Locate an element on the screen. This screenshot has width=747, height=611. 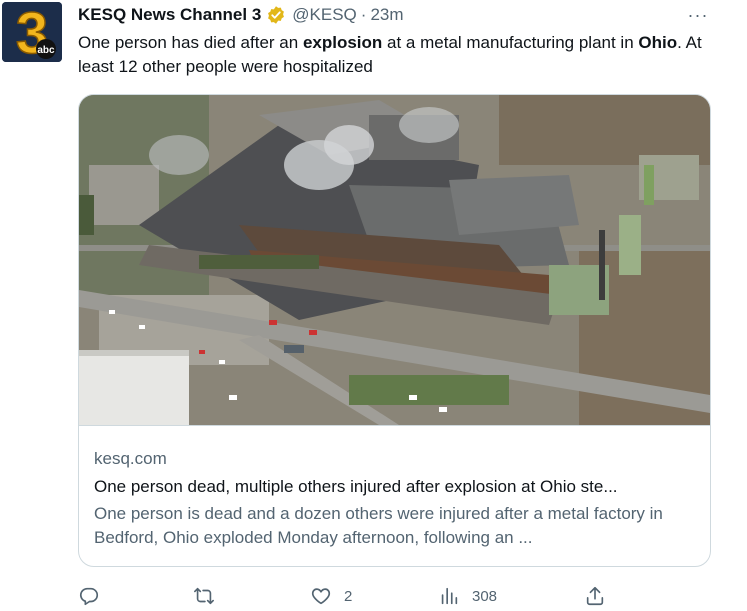
kesq-logo-icon: 3 abc is located at coordinates (32, 32).